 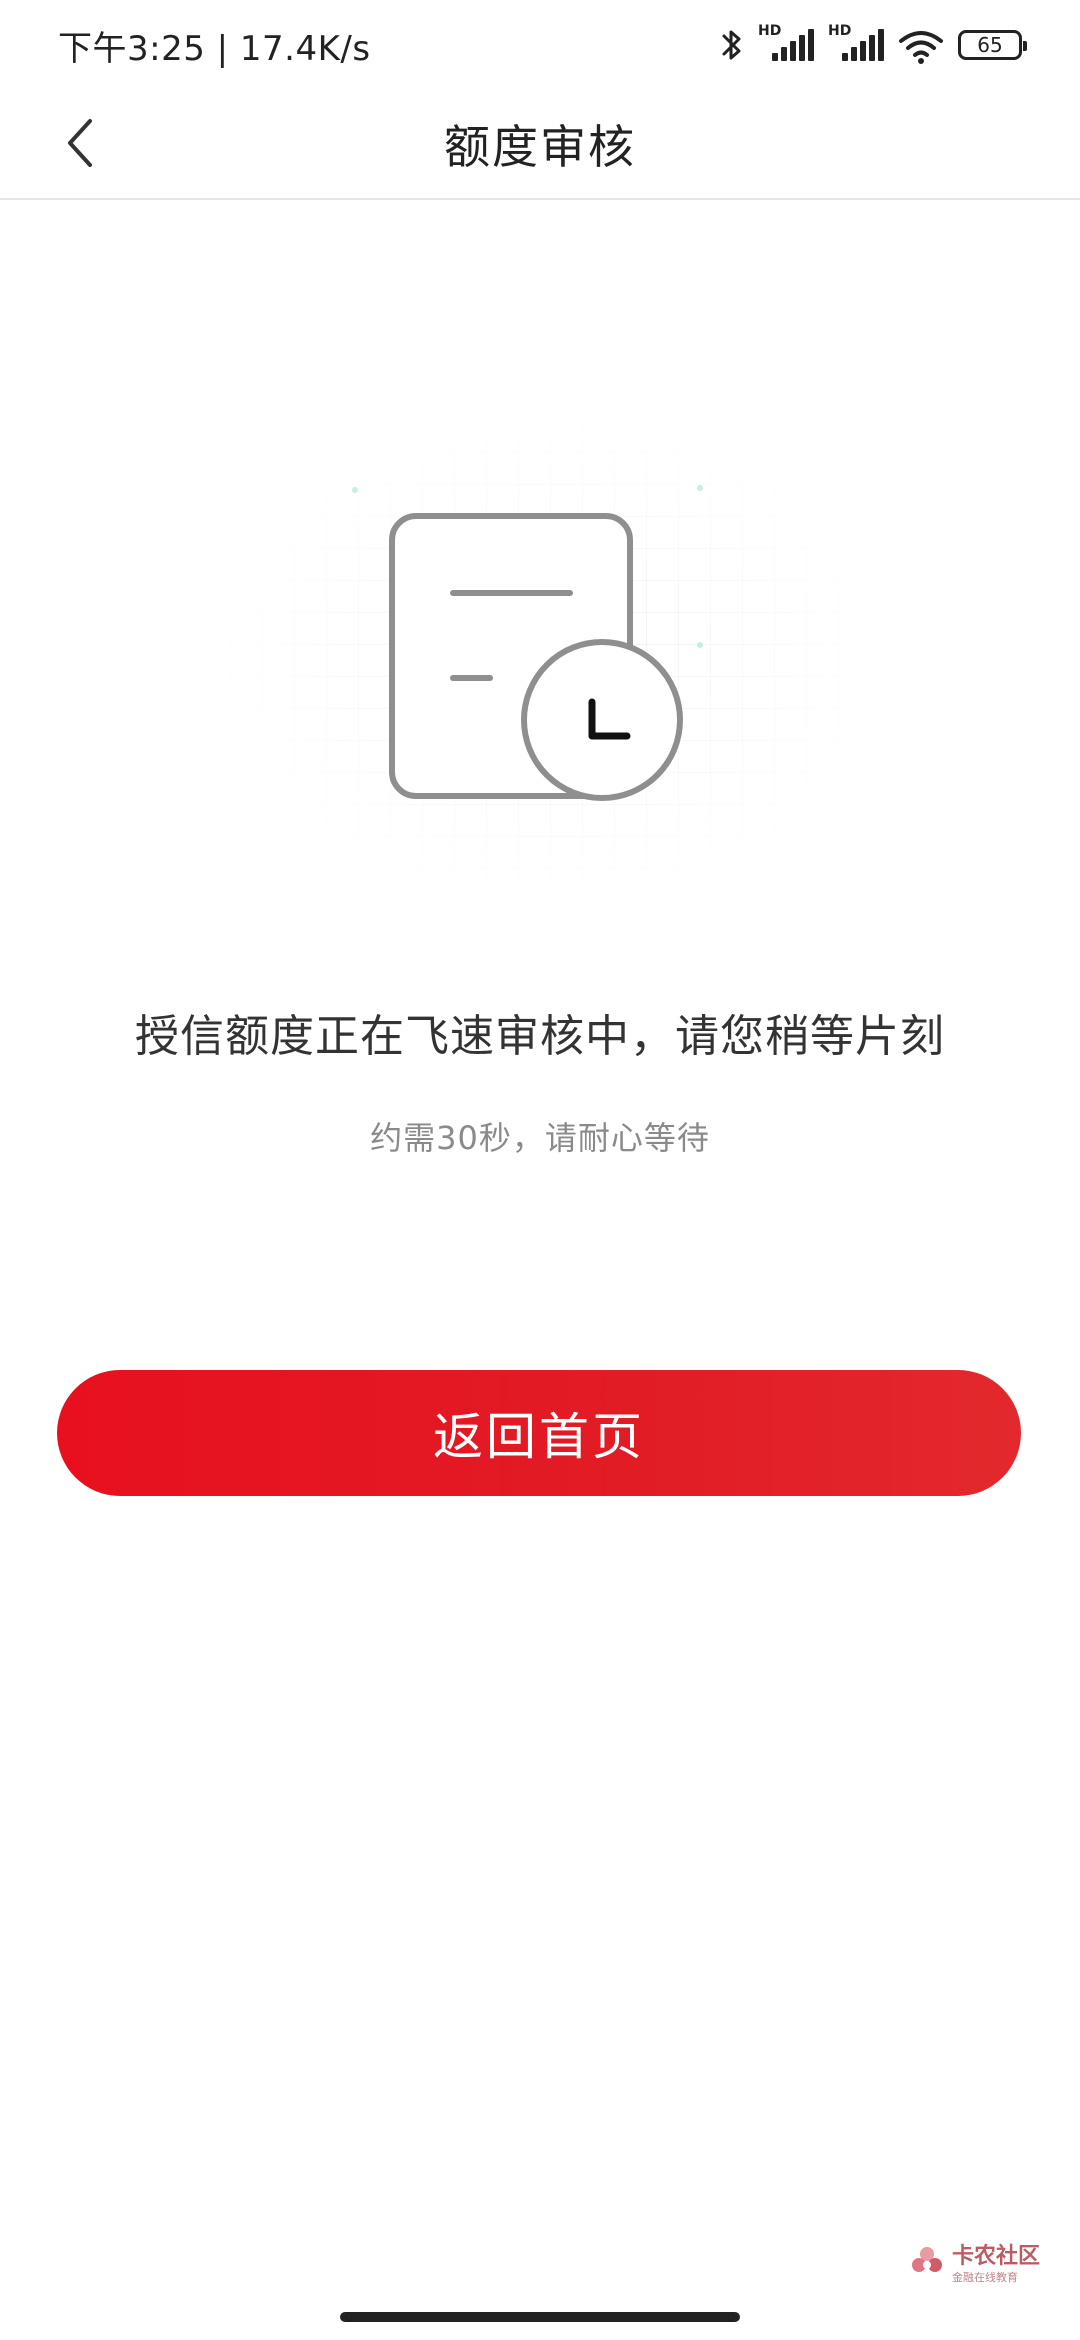 I want to click on wifi-icon, so click(x=921, y=45).